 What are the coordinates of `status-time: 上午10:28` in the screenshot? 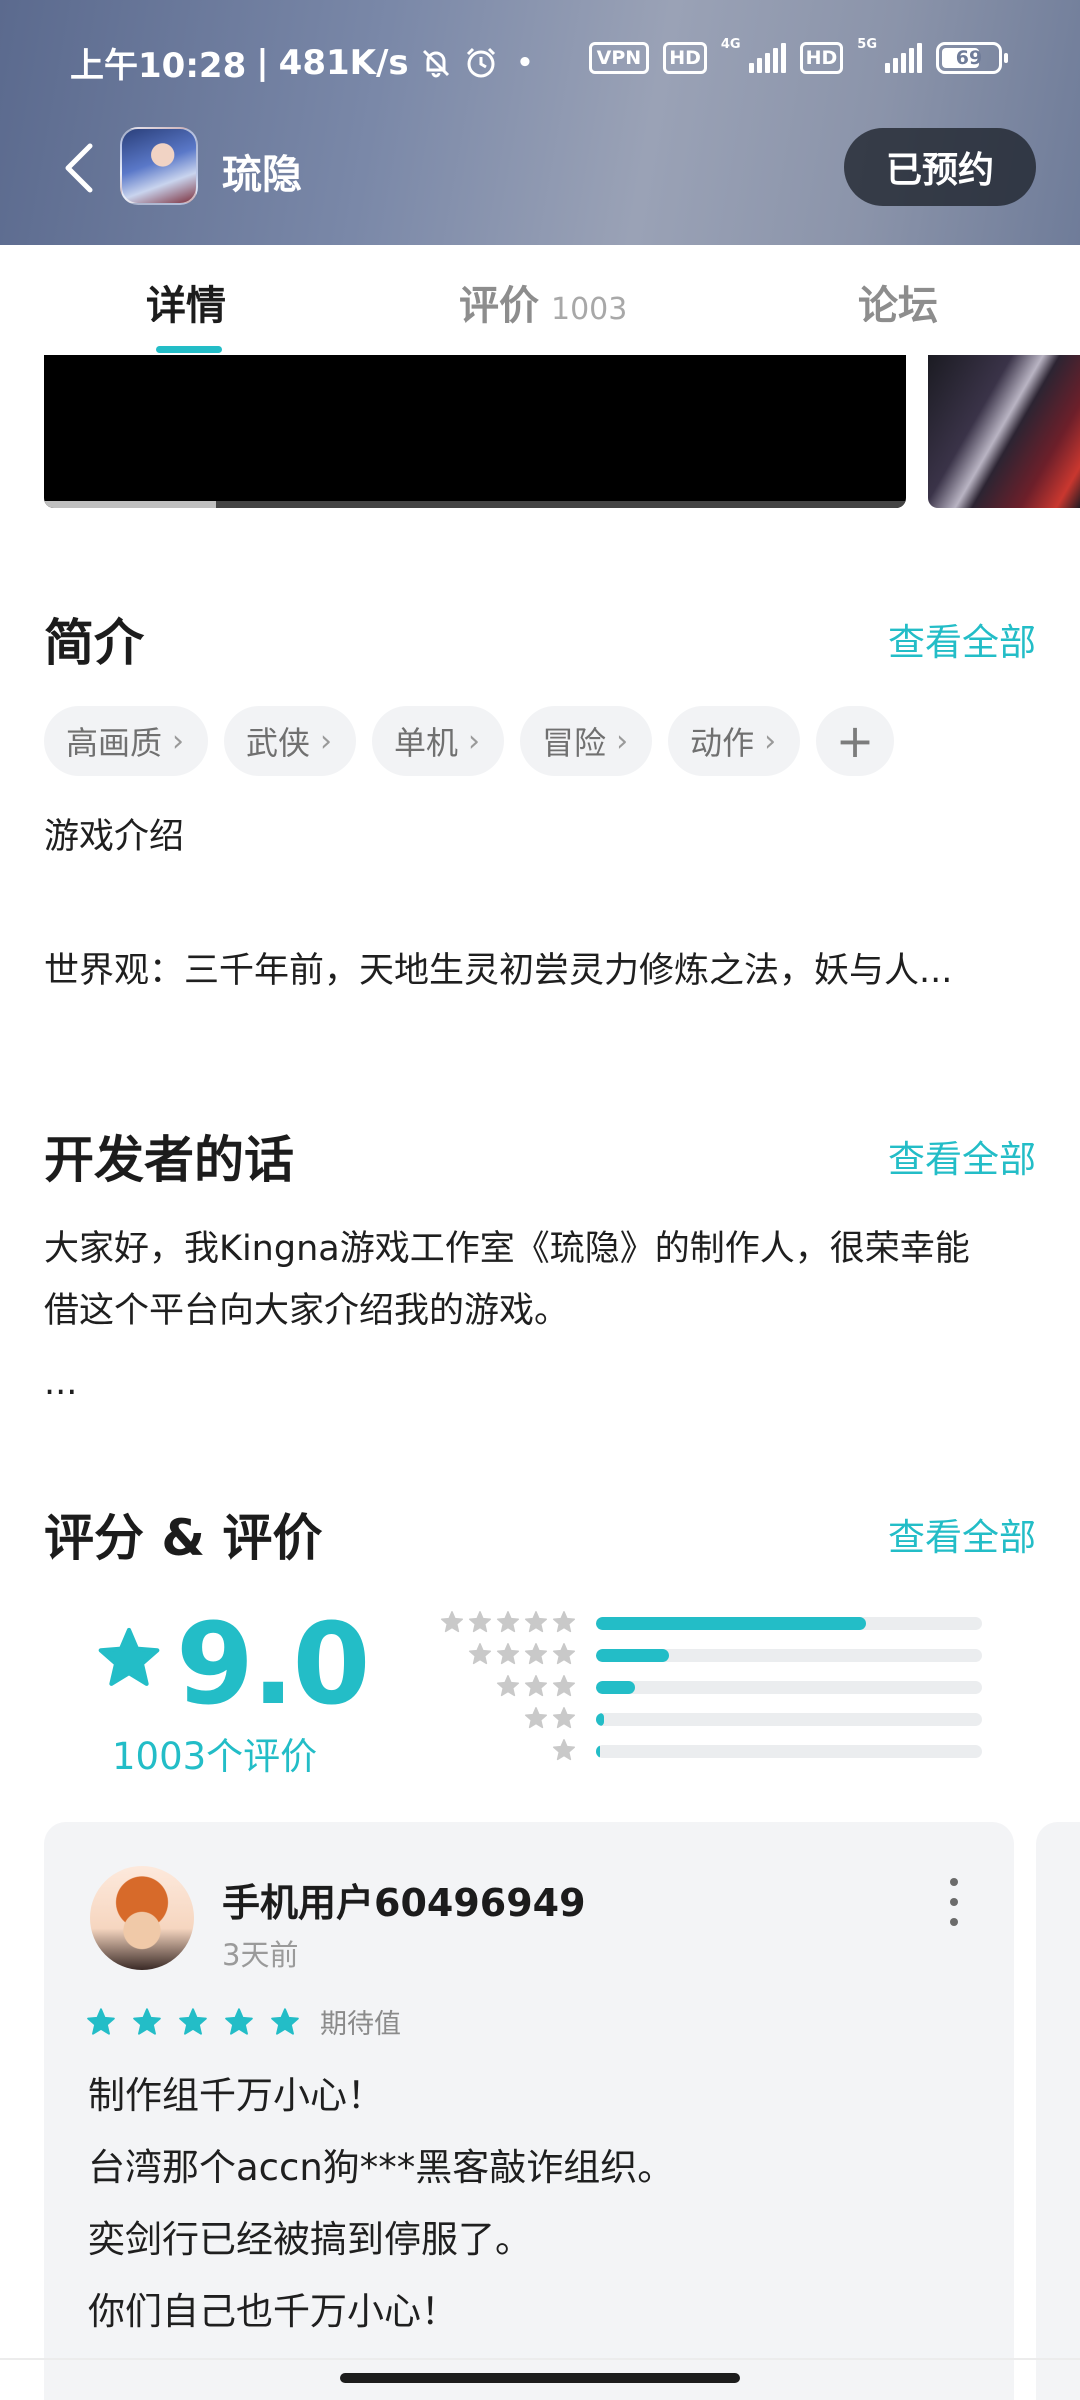 It's located at (158, 66).